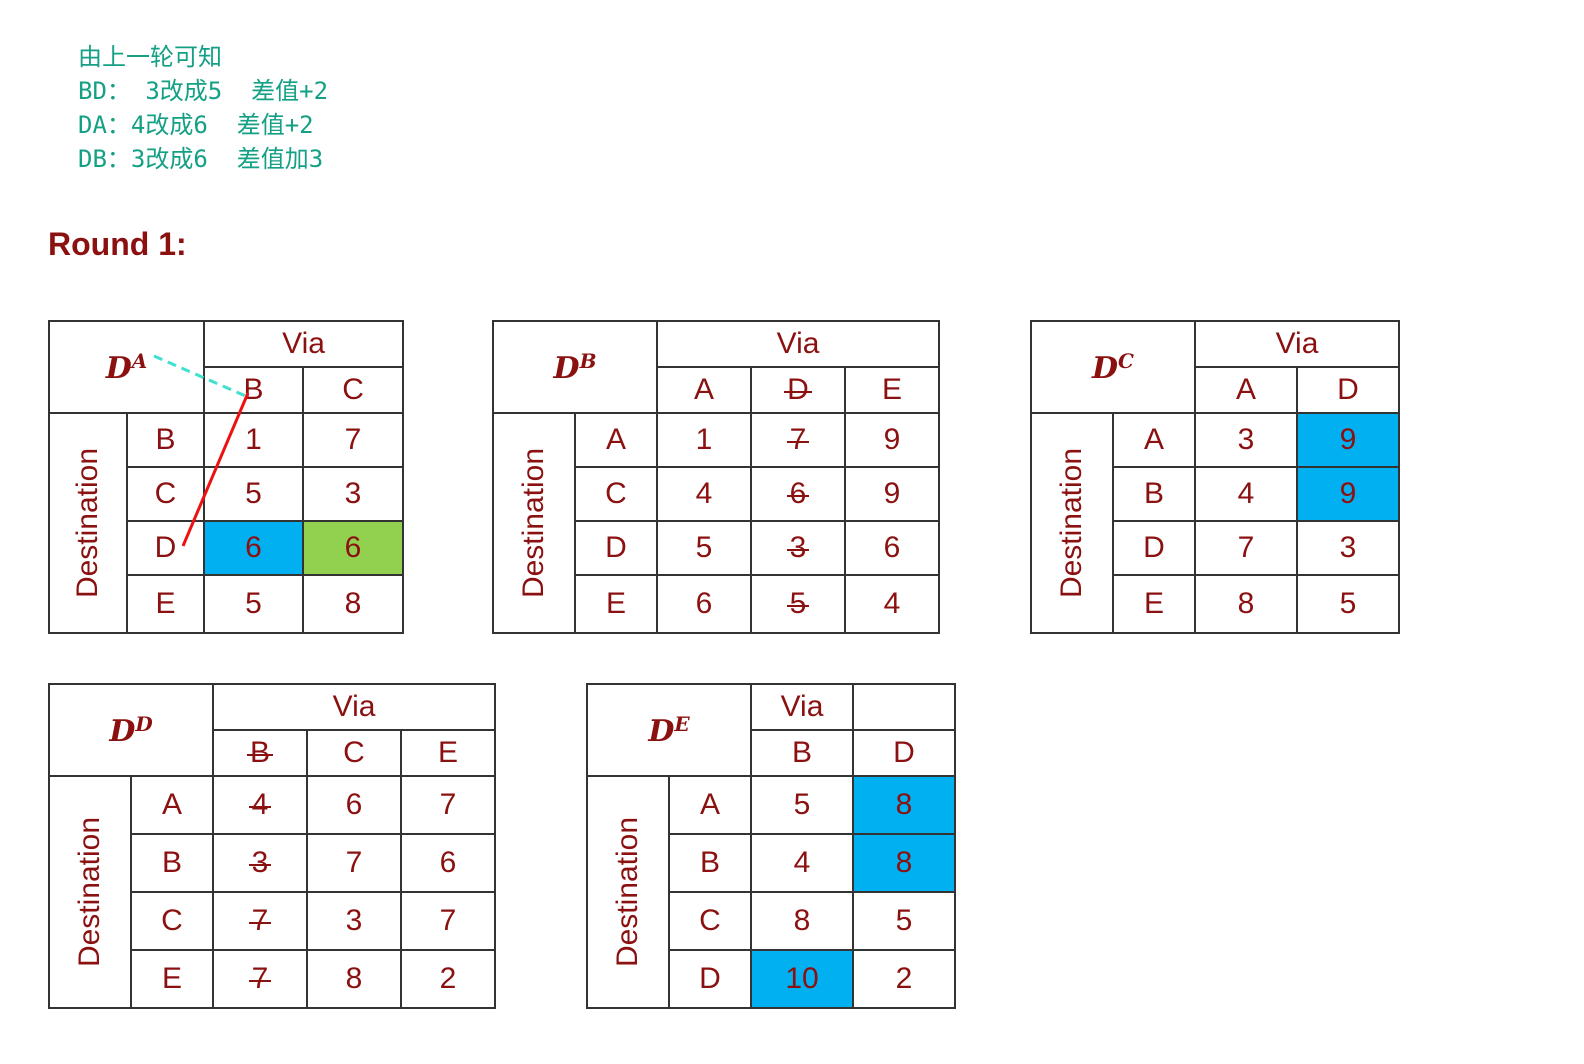 This screenshot has height=1064, width=1584. I want to click on annotation-layer, so click(201, 450).